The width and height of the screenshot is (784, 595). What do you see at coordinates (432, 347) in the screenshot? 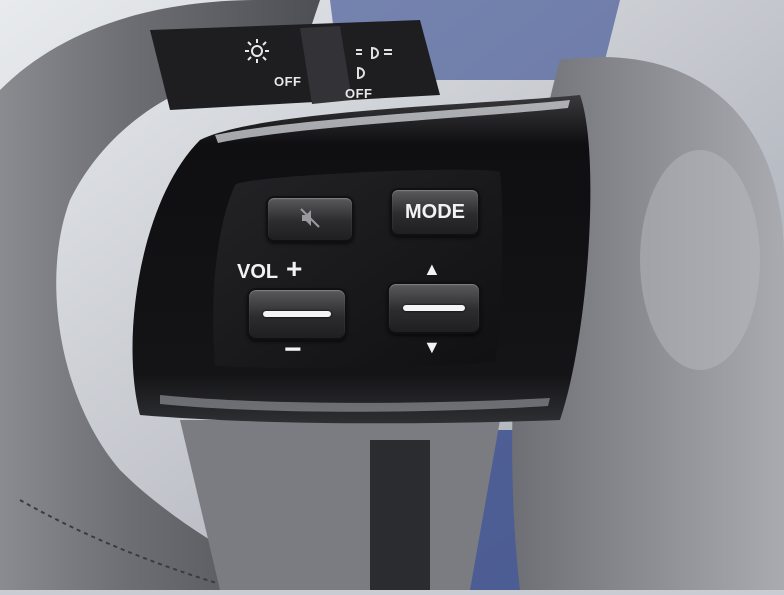
I see `seek-down-arrow-icon: ▼` at bounding box center [432, 347].